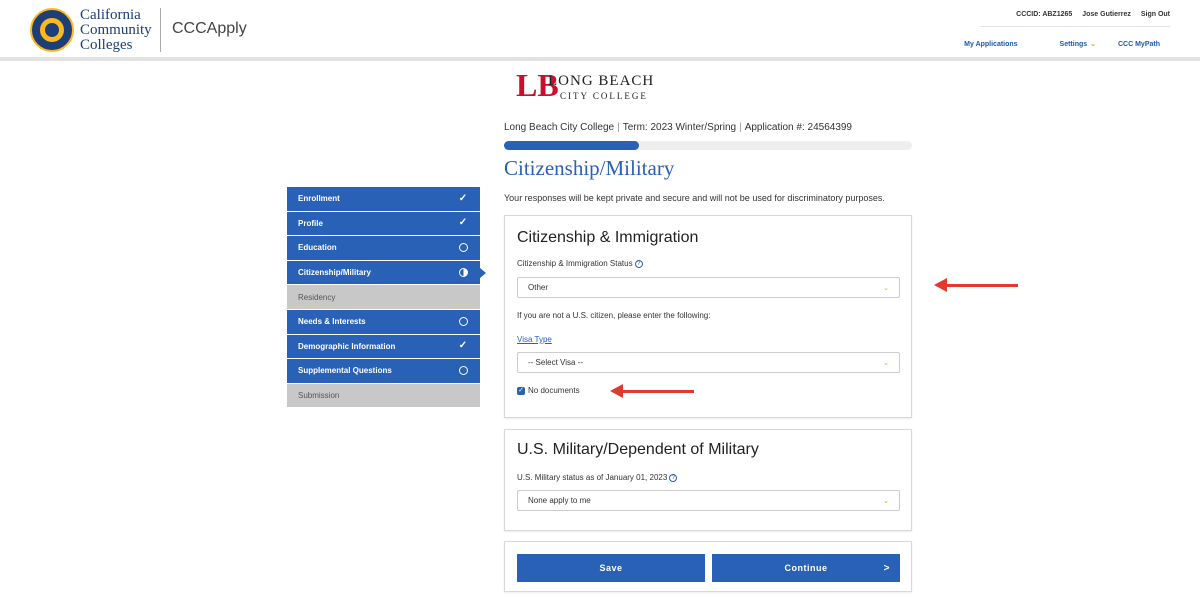 The image size is (1200, 608). I want to click on citizenship-status-label: Citizenship & Immigration Status?, so click(580, 263).